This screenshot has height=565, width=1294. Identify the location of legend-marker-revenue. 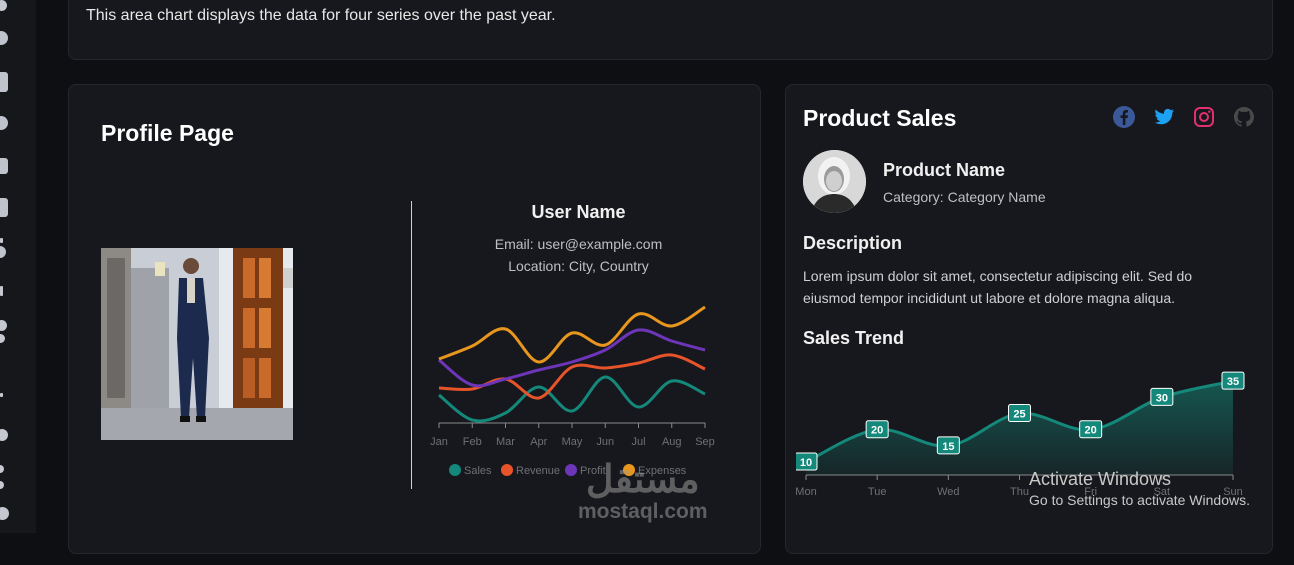
(507, 470).